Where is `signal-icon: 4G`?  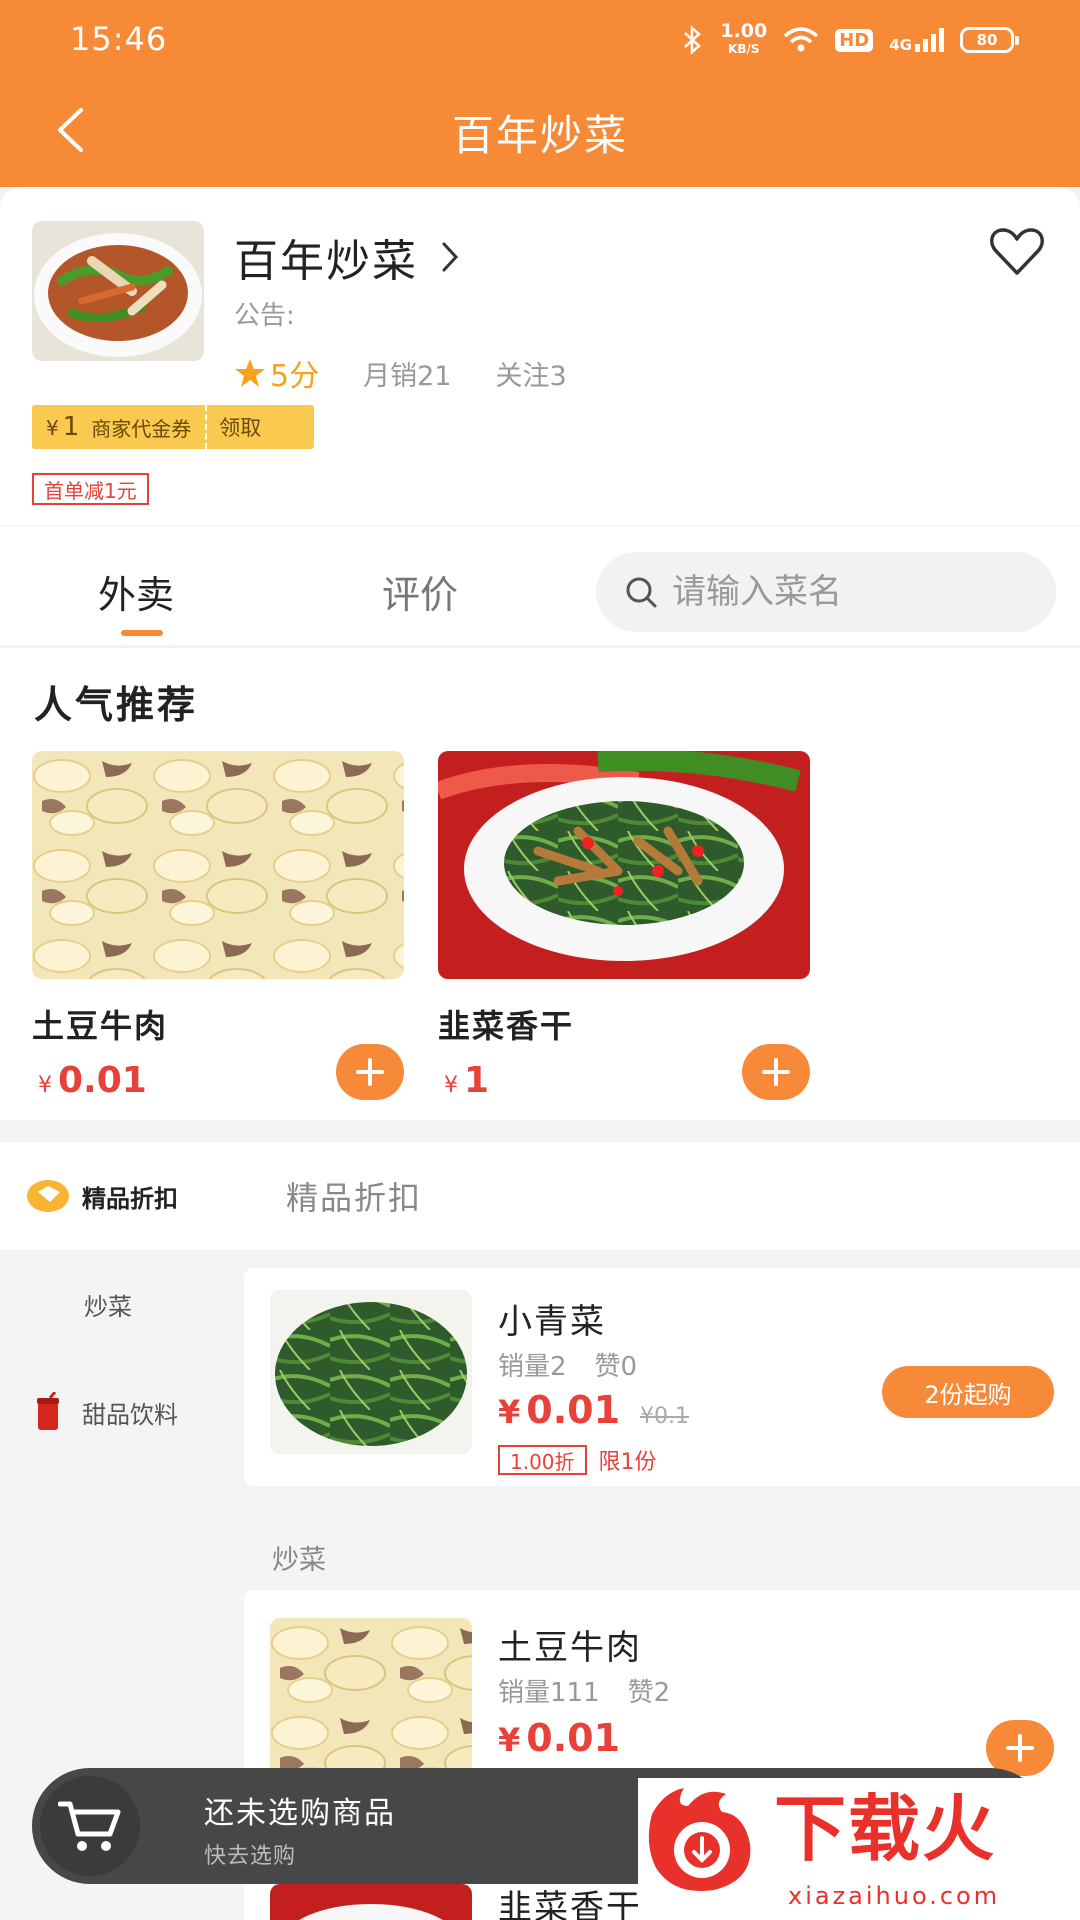 signal-icon: 4G is located at coordinates (916, 41).